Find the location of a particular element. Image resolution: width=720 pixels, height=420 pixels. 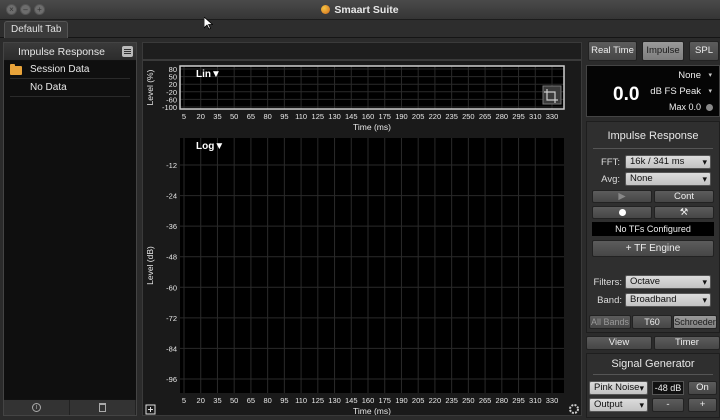

y-tick-label: -24 is located at coordinates (171, 196).